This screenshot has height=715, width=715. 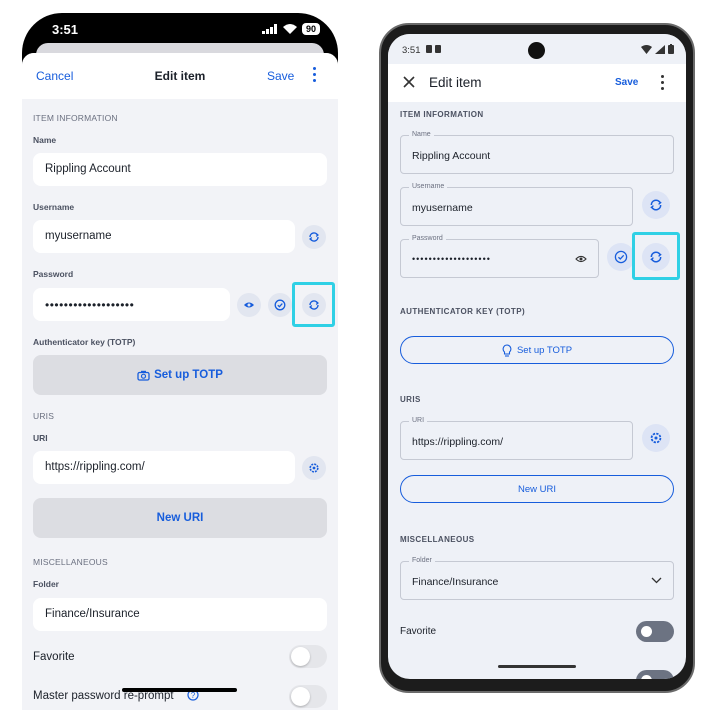 I want to click on totp-header: AUTHENTICATOR KEY (TOTP), so click(x=463, y=311).